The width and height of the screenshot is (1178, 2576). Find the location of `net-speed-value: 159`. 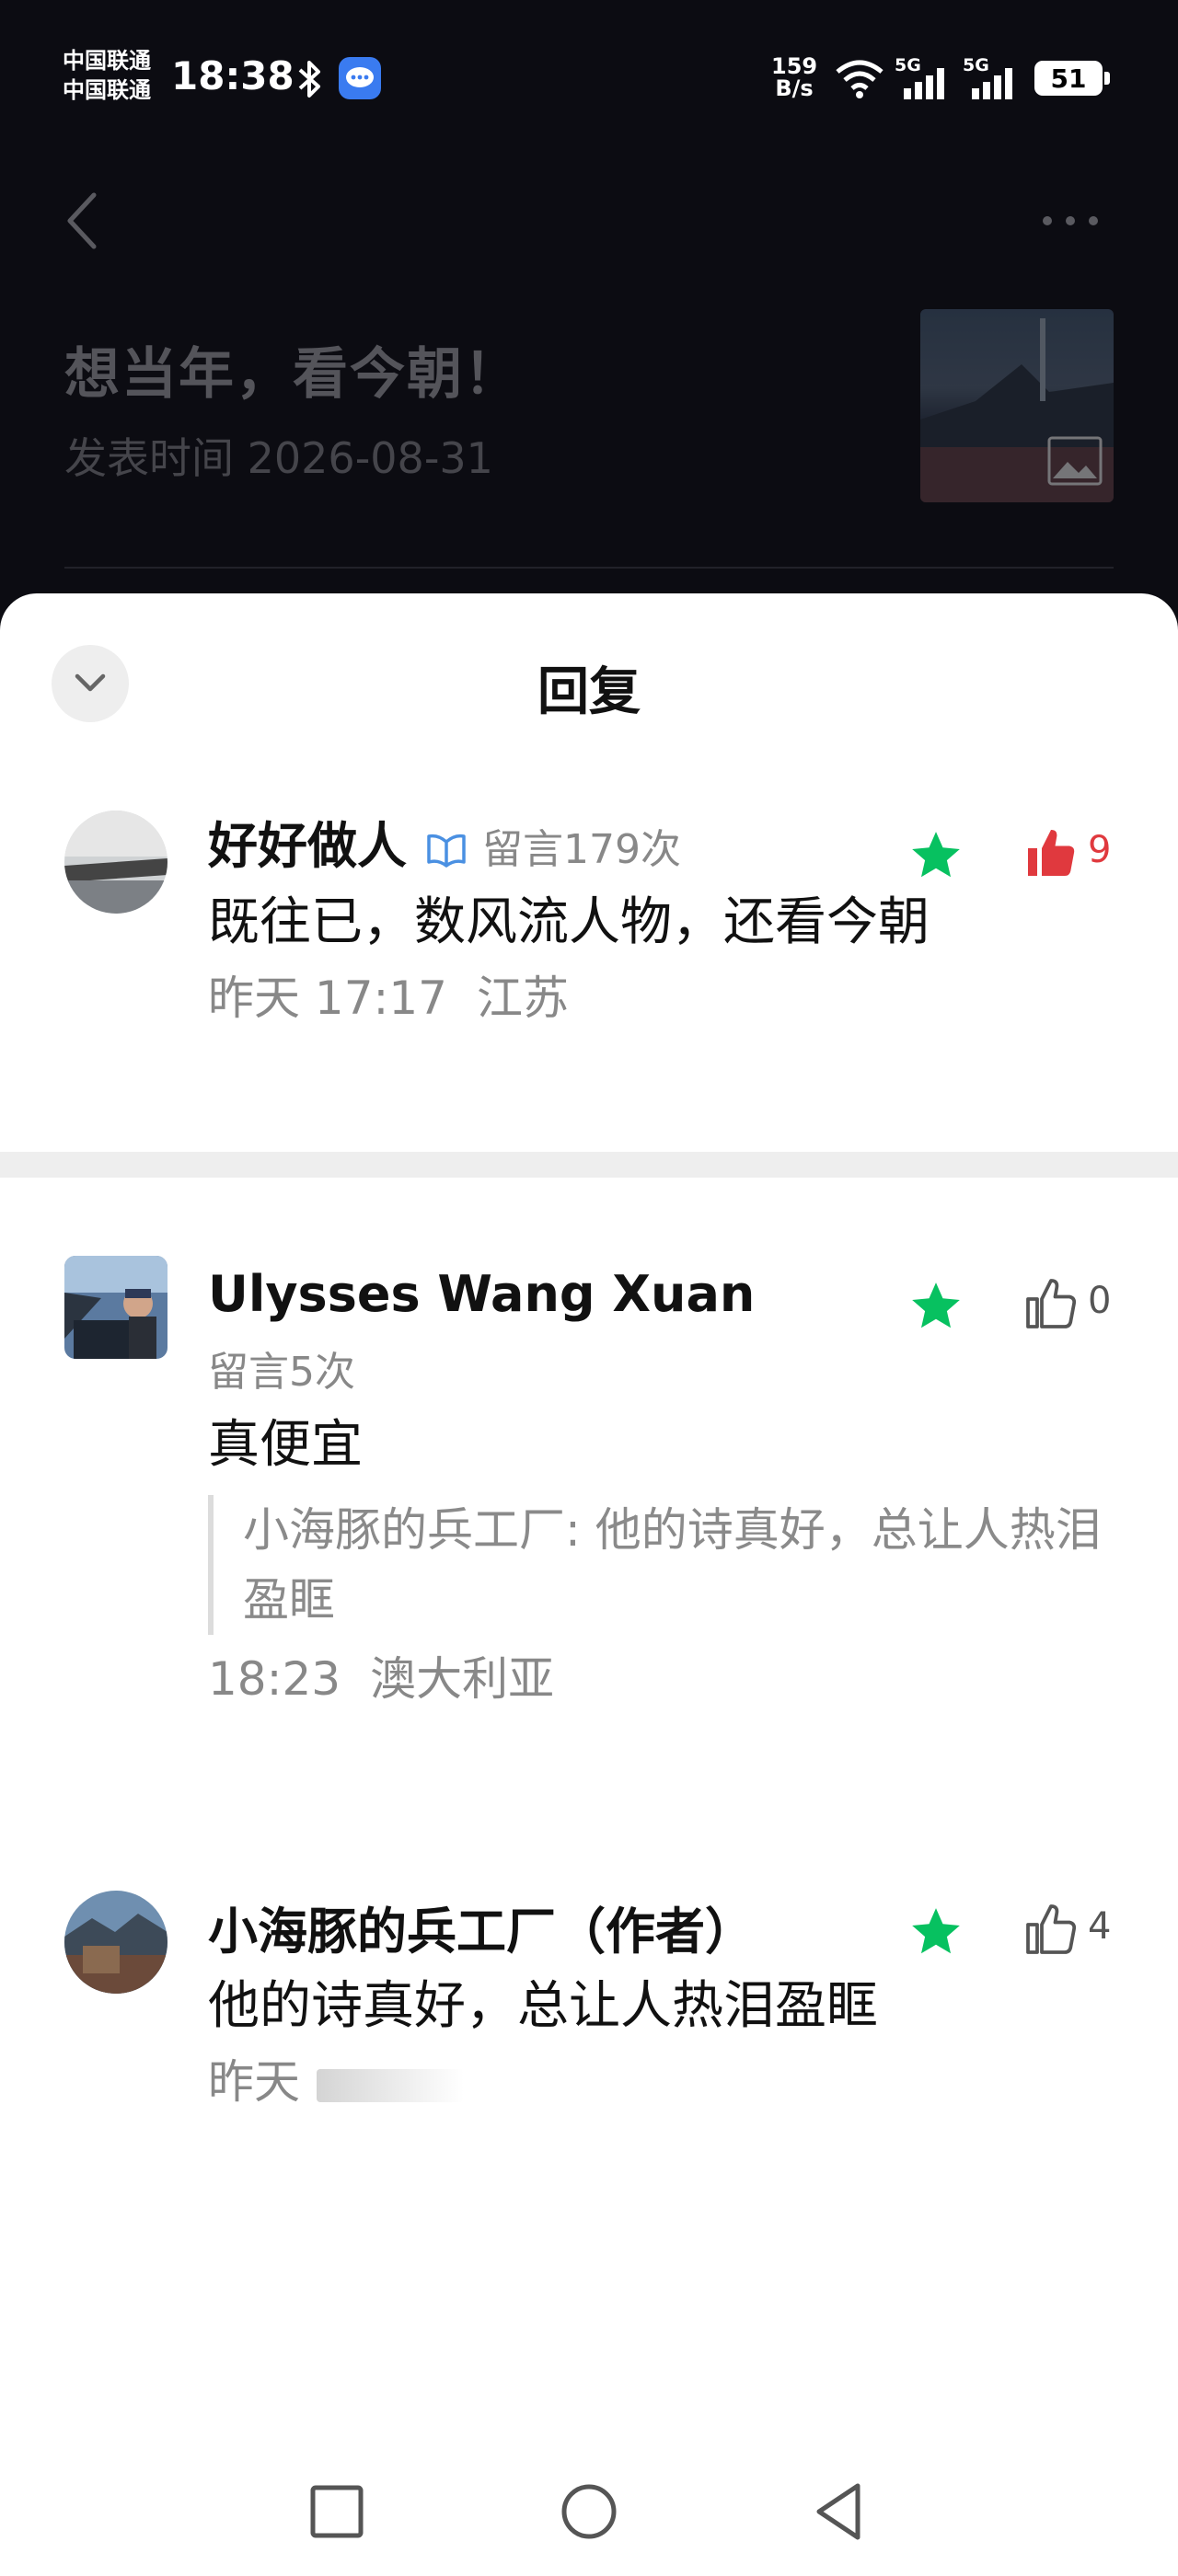

net-speed-value: 159 is located at coordinates (794, 66).